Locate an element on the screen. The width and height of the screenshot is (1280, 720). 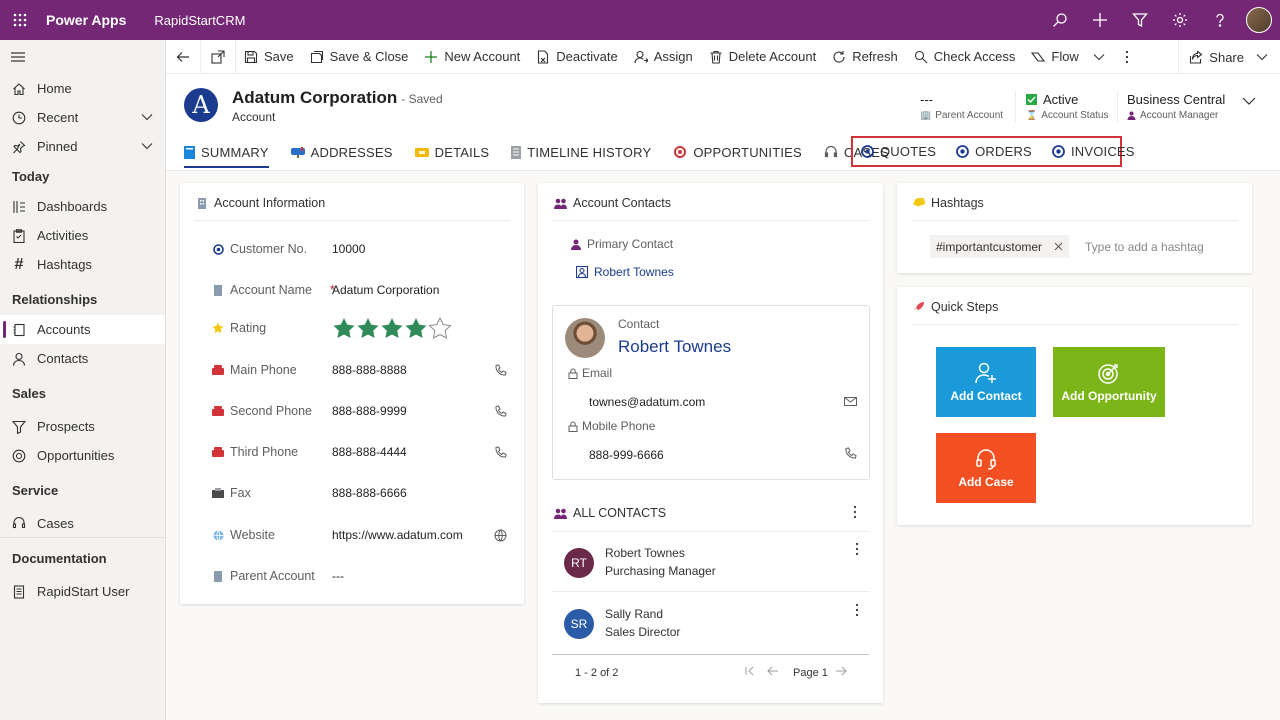
email-value: townes@adatum.com is located at coordinates (647, 402).